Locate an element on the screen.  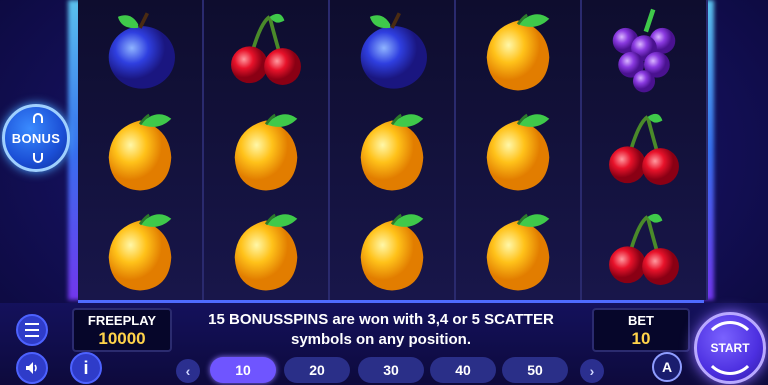
sound-button is located at coordinates (32, 368).